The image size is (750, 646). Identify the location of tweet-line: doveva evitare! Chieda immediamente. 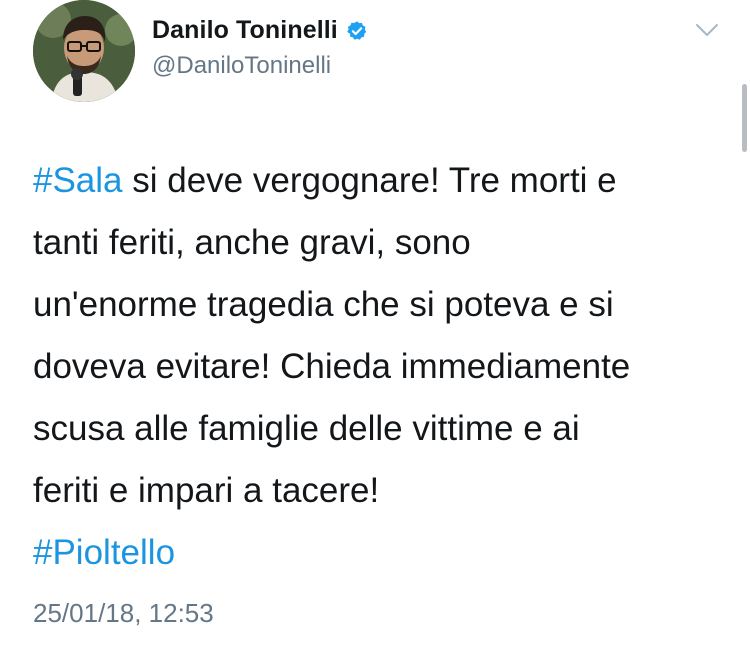
(332, 366).